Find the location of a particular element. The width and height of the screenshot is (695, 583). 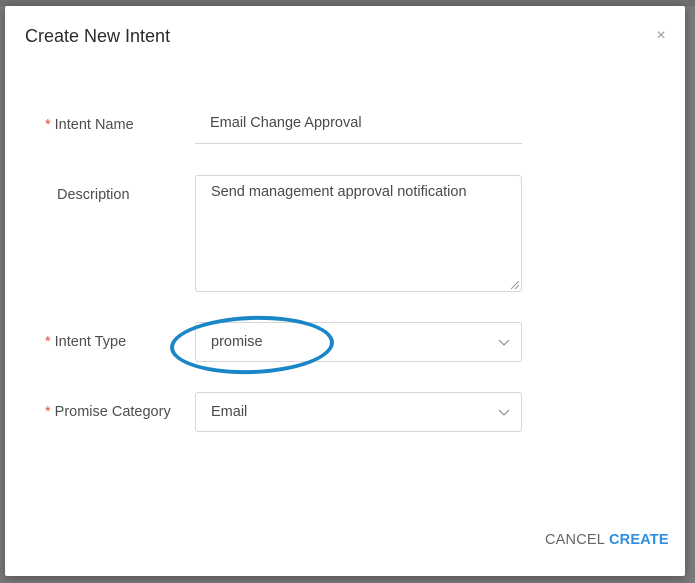

intent-name-input: Email Change Approval is located at coordinates (358, 124).